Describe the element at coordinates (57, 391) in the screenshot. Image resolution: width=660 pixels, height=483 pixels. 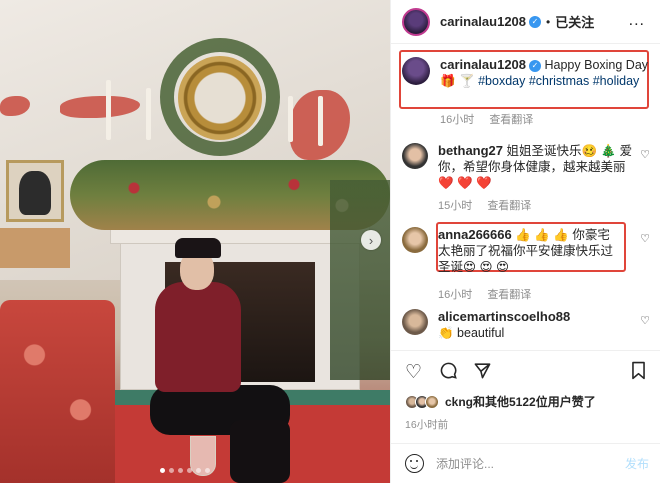
I see `red-sofa` at that location.